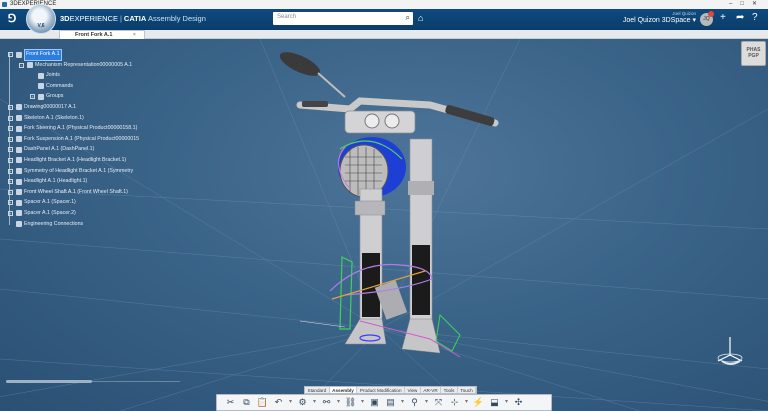 The width and height of the screenshot is (768, 411). What do you see at coordinates (343, 18) in the screenshot?
I see `search-input: Search ⌕` at bounding box center [343, 18].